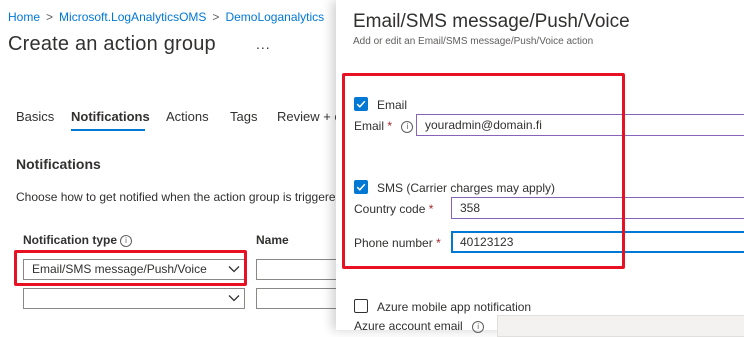  I want to click on notification-type-label: Notification type, so click(70, 240).